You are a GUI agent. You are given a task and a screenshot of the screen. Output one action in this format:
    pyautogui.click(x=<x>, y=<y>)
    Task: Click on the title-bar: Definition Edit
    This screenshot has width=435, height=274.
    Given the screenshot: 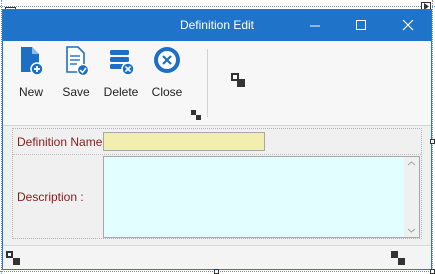 What is the action you would take?
    pyautogui.click(x=217, y=25)
    